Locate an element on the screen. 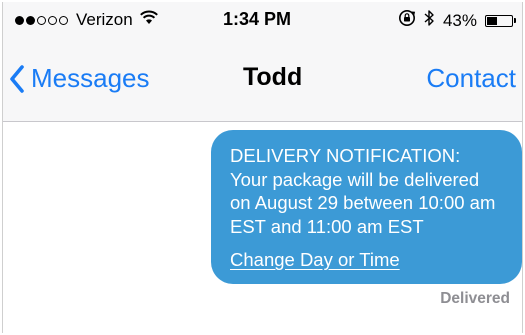 The image size is (525, 335). message-line: EST and 11:00 am EST is located at coordinates (327, 226).